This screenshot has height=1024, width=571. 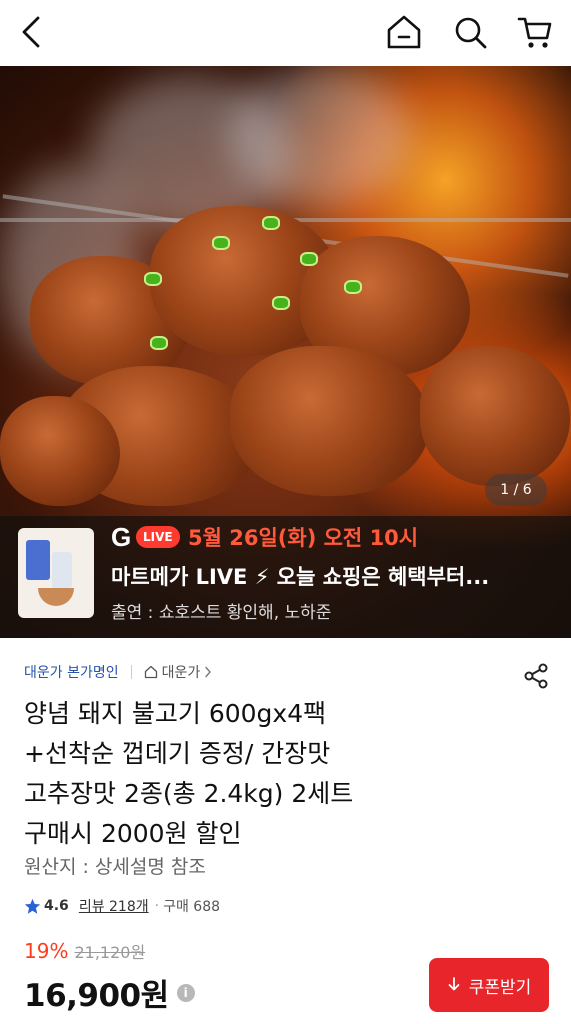 What do you see at coordinates (320, 136) in the screenshot?
I see `smoke` at bounding box center [320, 136].